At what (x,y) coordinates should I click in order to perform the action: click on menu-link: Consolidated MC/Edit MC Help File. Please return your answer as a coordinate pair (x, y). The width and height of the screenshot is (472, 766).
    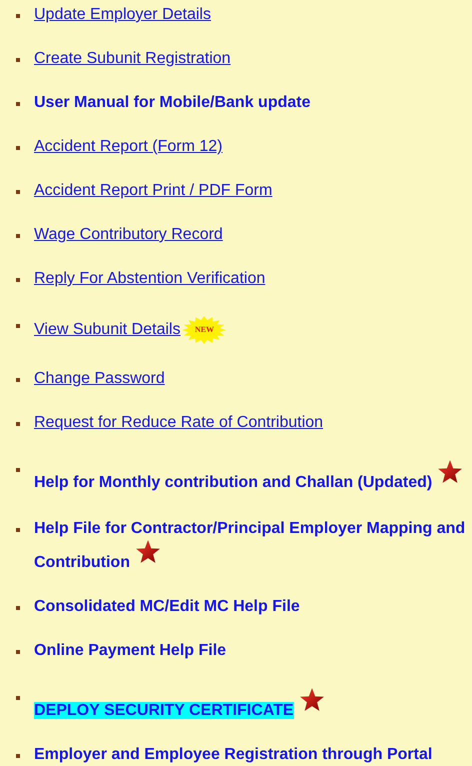
    Looking at the image, I should click on (167, 607).